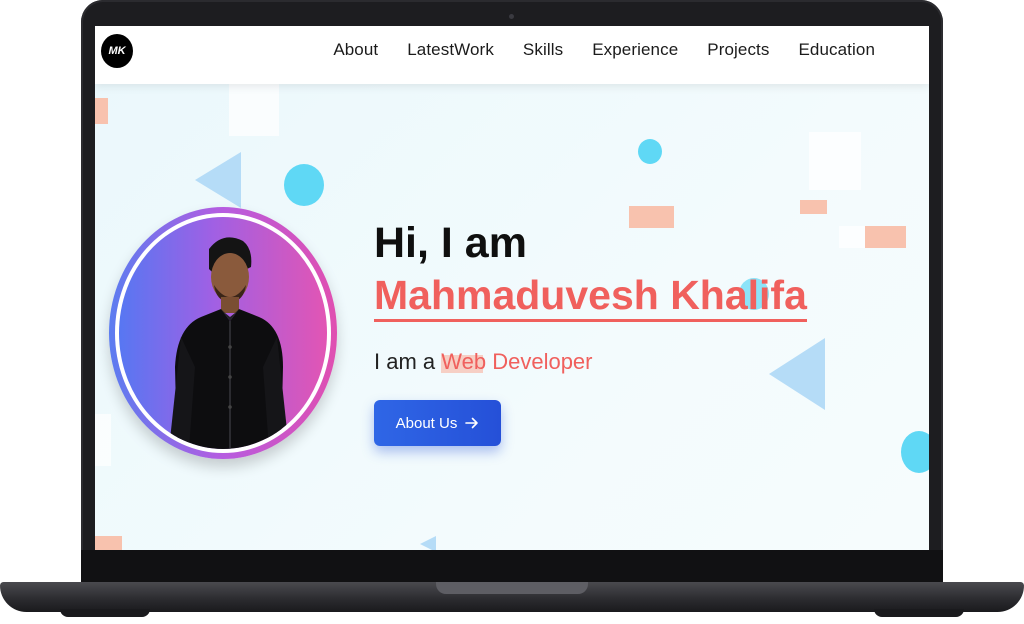 The height and width of the screenshot is (624, 1024). Describe the element at coordinates (450, 243) in the screenshot. I see `hero-greeting: Hi, I am` at that location.